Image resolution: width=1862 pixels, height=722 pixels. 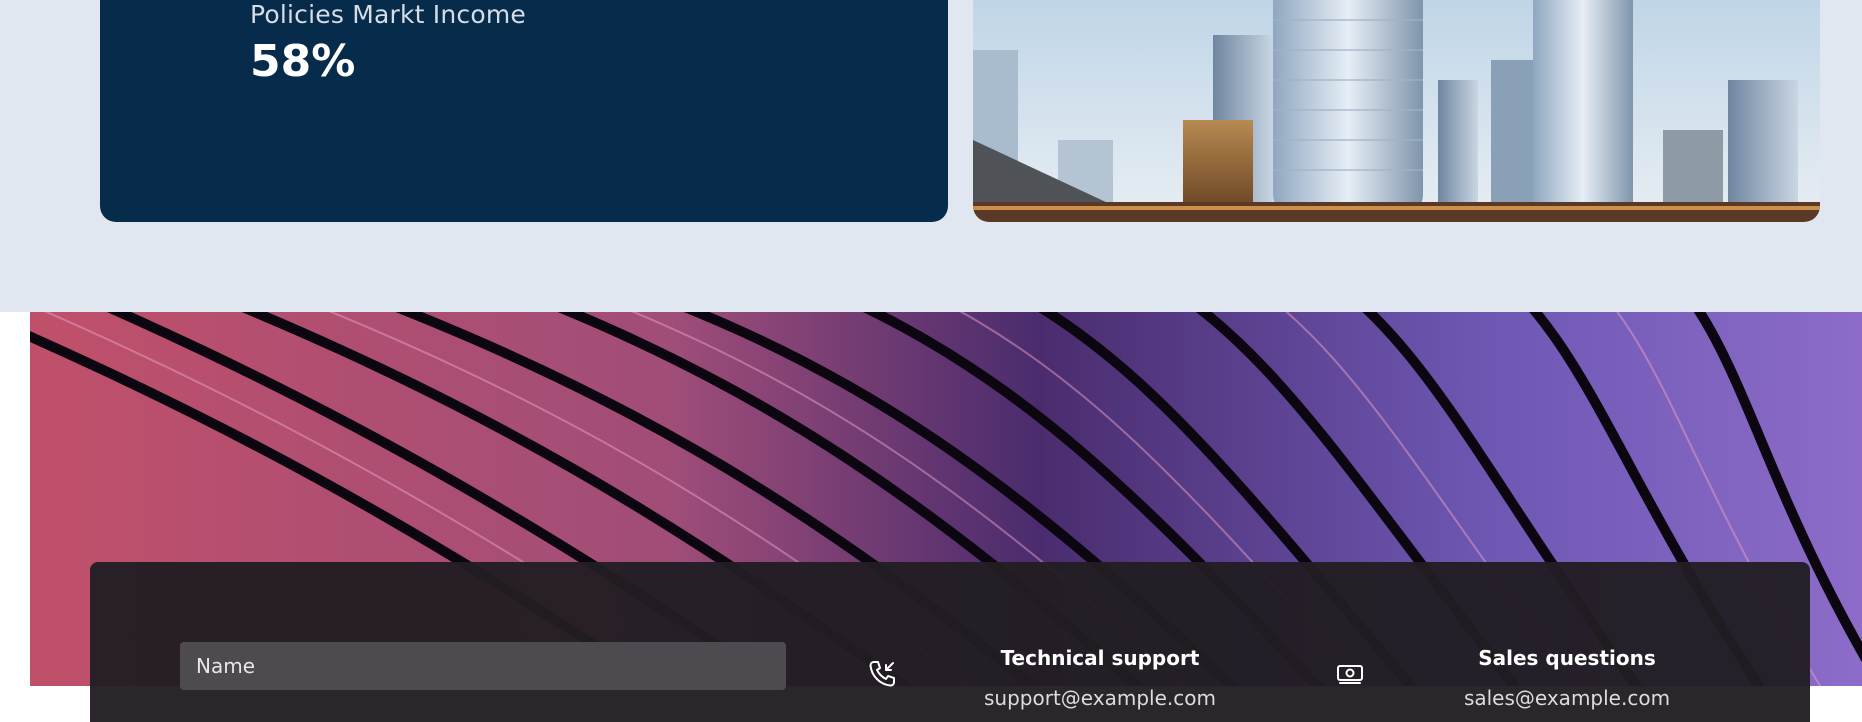 I want to click on sales-email: sales@example.com, so click(x=1567, y=698).